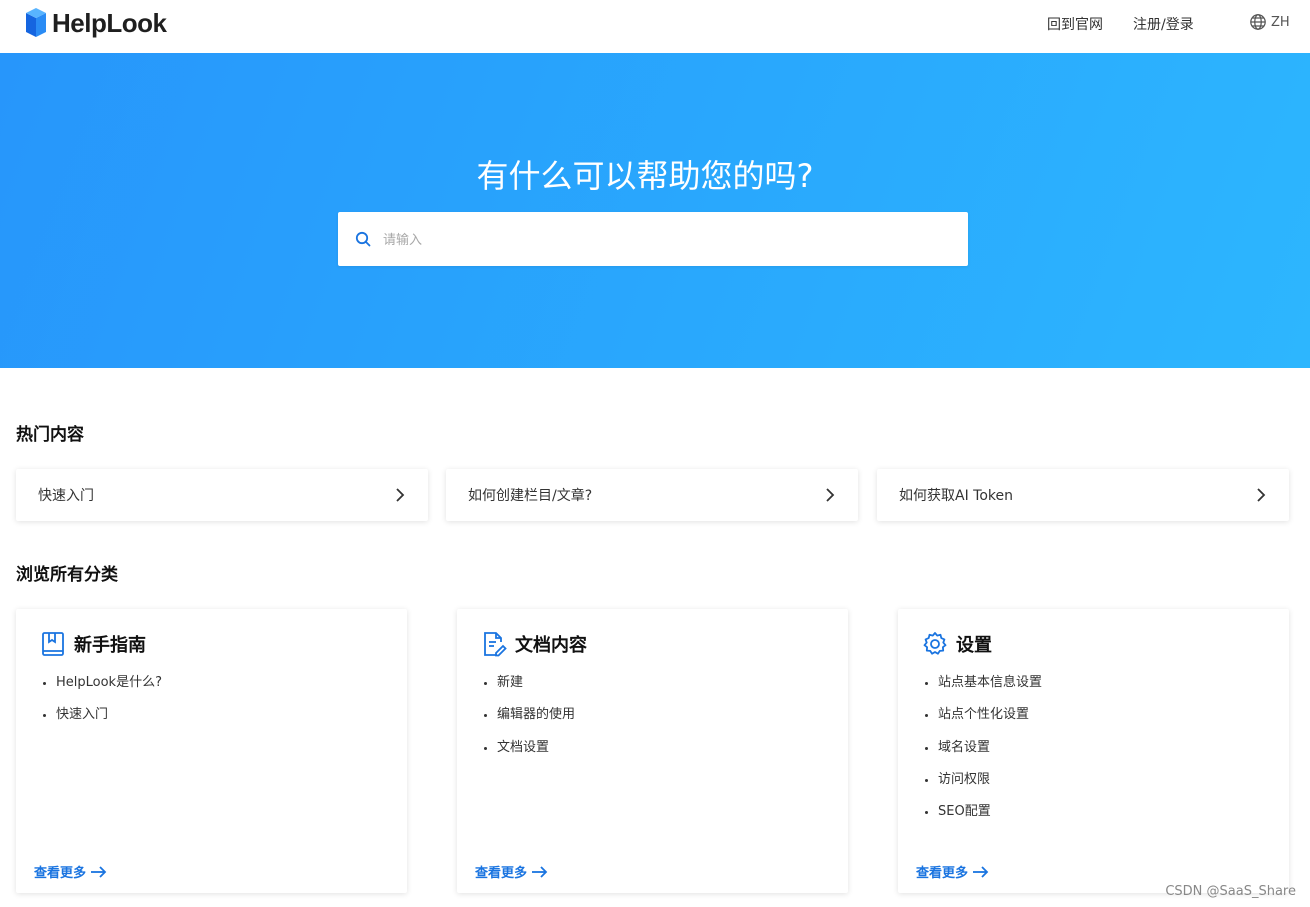 The height and width of the screenshot is (907, 1310). I want to click on helplook-logo-icon, so click(36, 22).